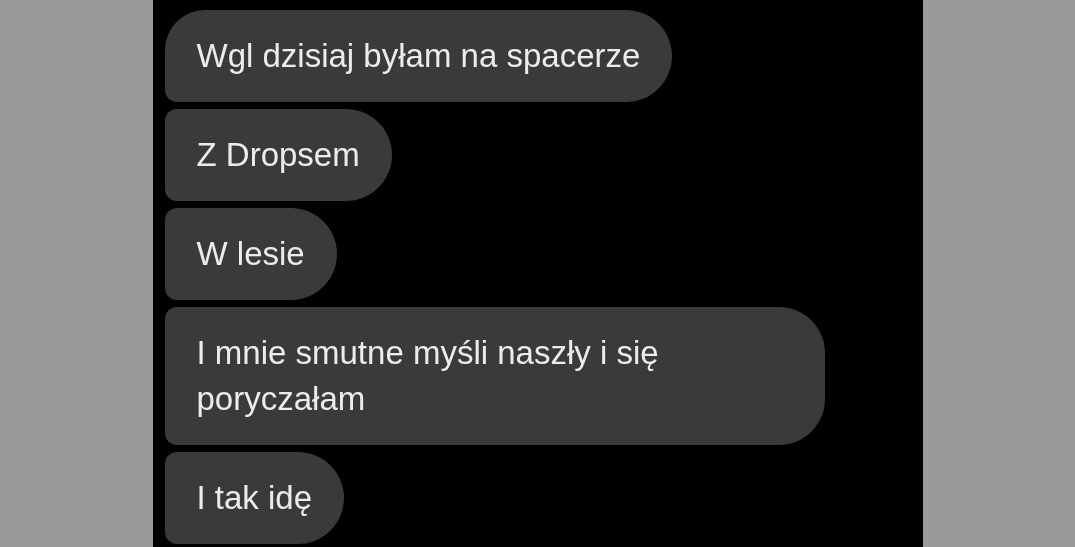 The image size is (1075, 547). What do you see at coordinates (254, 498) in the screenshot?
I see `message-bubble: I tak idę` at bounding box center [254, 498].